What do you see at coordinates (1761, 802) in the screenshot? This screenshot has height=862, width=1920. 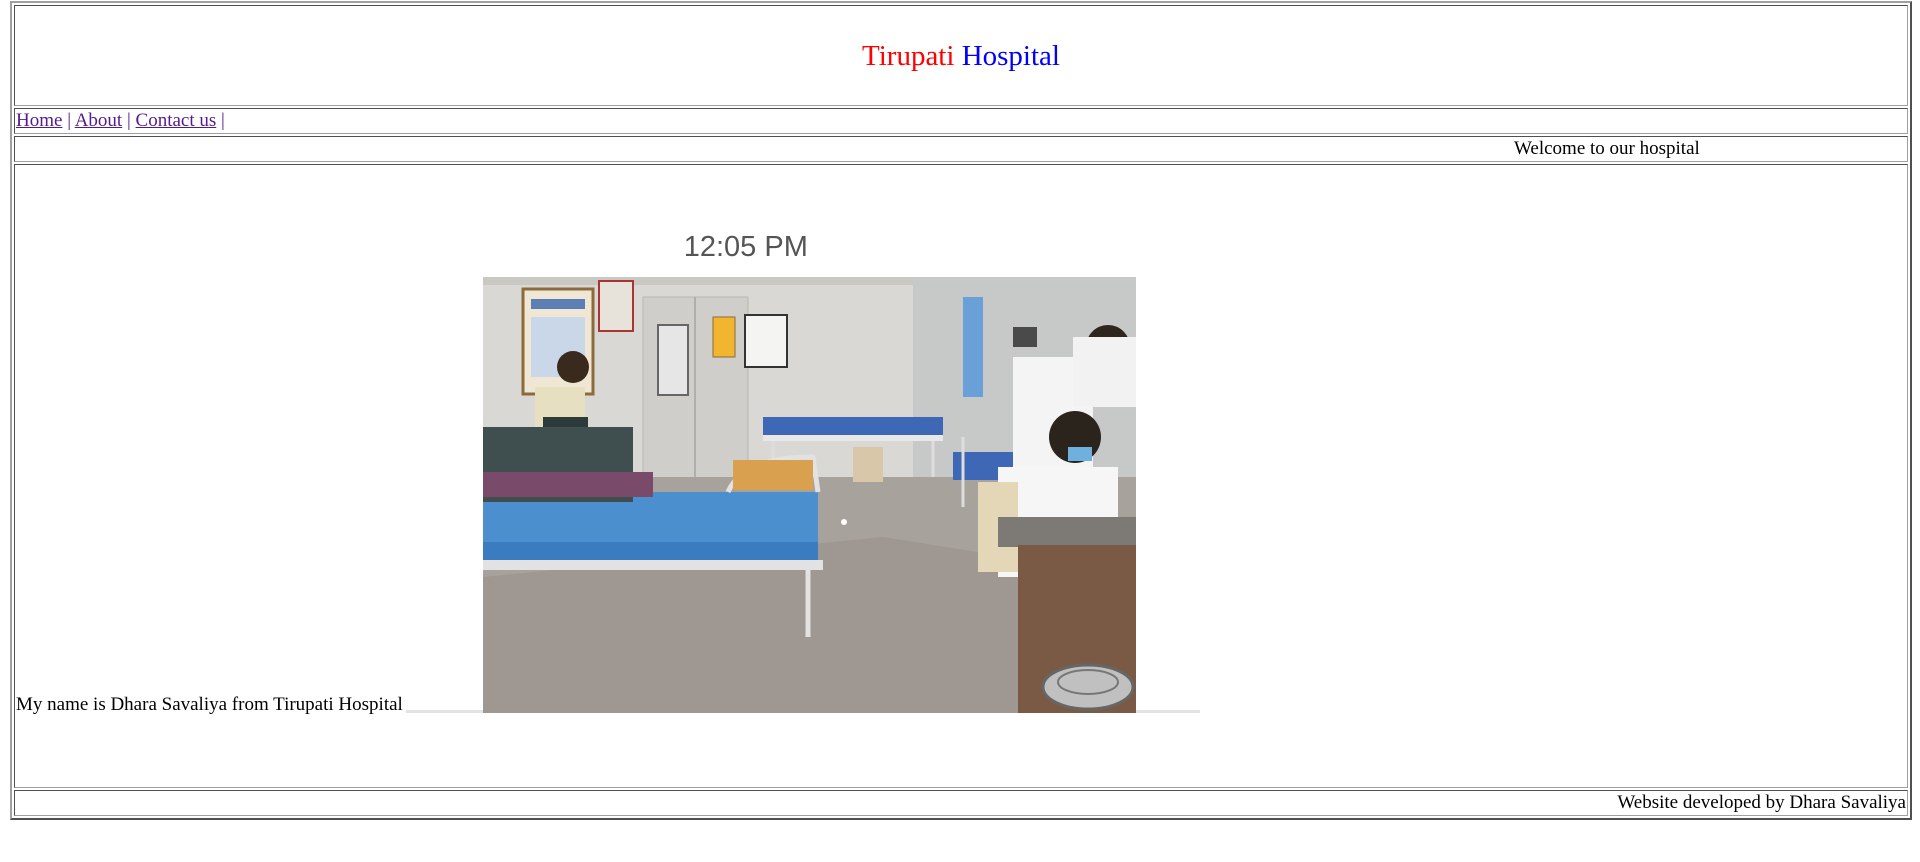 I see `footer-credit: Website developed by Dhara Savaliya` at bounding box center [1761, 802].